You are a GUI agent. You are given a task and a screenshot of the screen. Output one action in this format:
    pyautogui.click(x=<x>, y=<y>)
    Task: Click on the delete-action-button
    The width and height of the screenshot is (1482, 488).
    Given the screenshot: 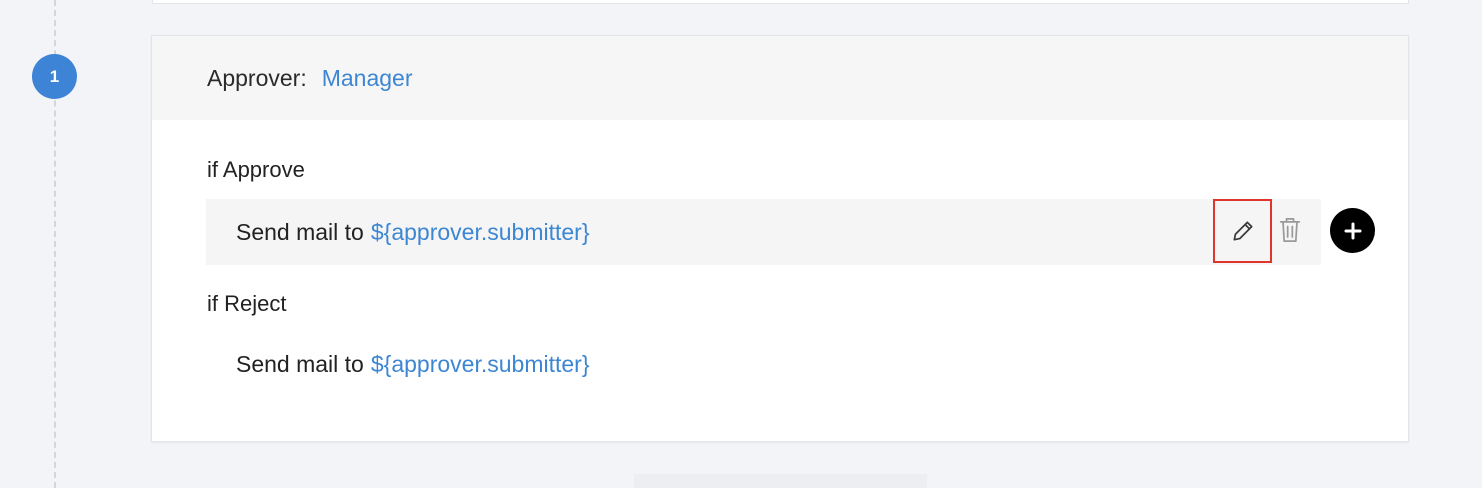 What is the action you would take?
    pyautogui.click(x=1290, y=230)
    